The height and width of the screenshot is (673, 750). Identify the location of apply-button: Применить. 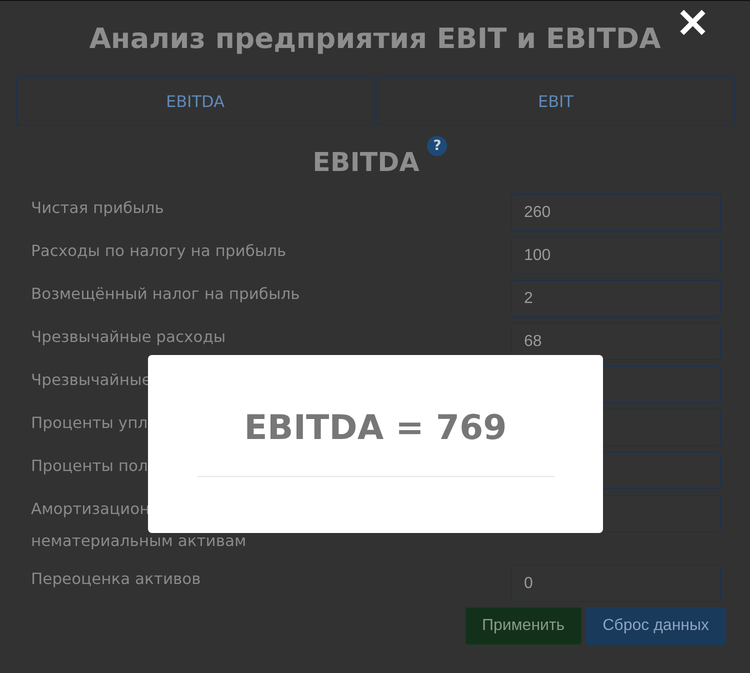
(523, 626).